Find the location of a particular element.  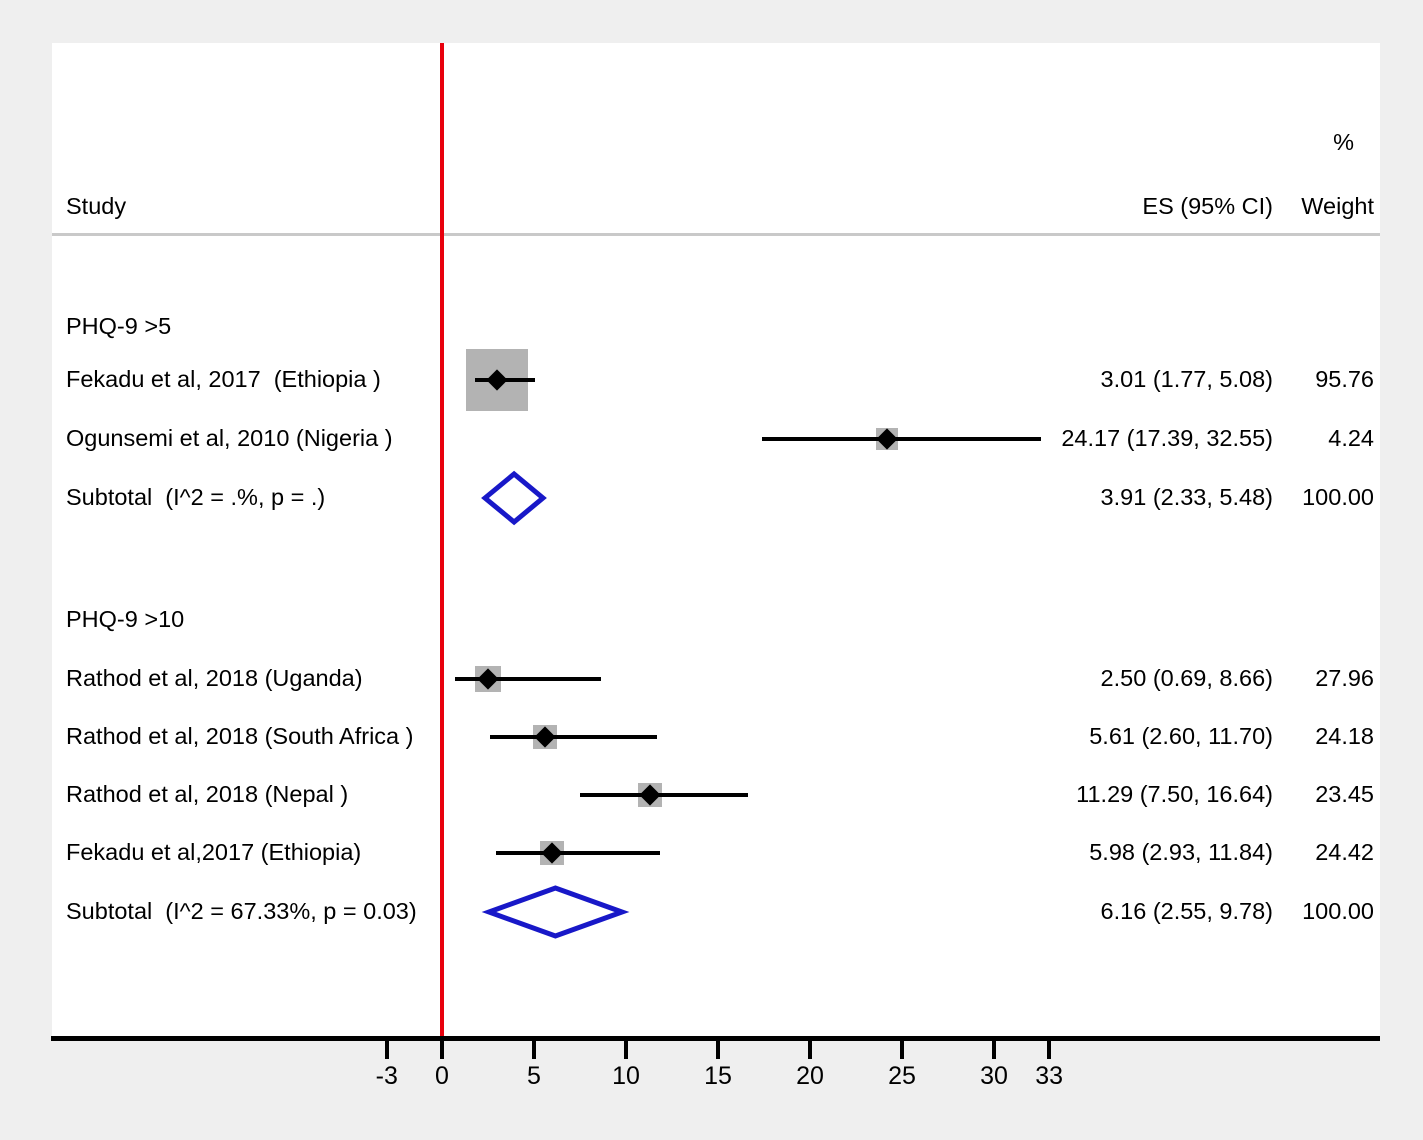

study-weight-value: 24.18 is located at coordinates (1344, 736).